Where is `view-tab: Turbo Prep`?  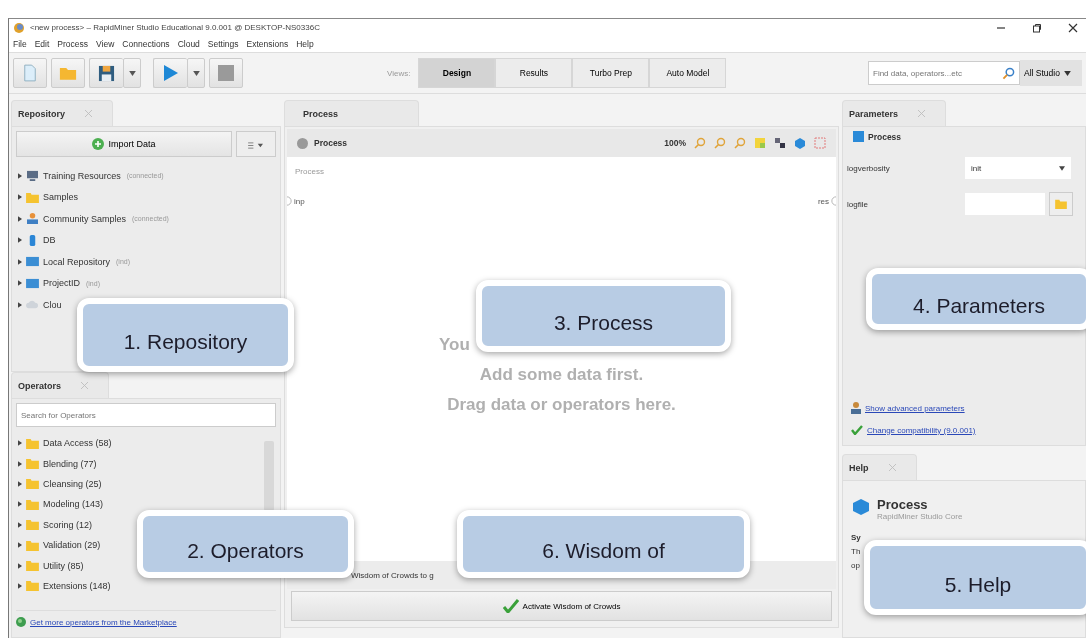
view-tab: Turbo Prep is located at coordinates (611, 73).